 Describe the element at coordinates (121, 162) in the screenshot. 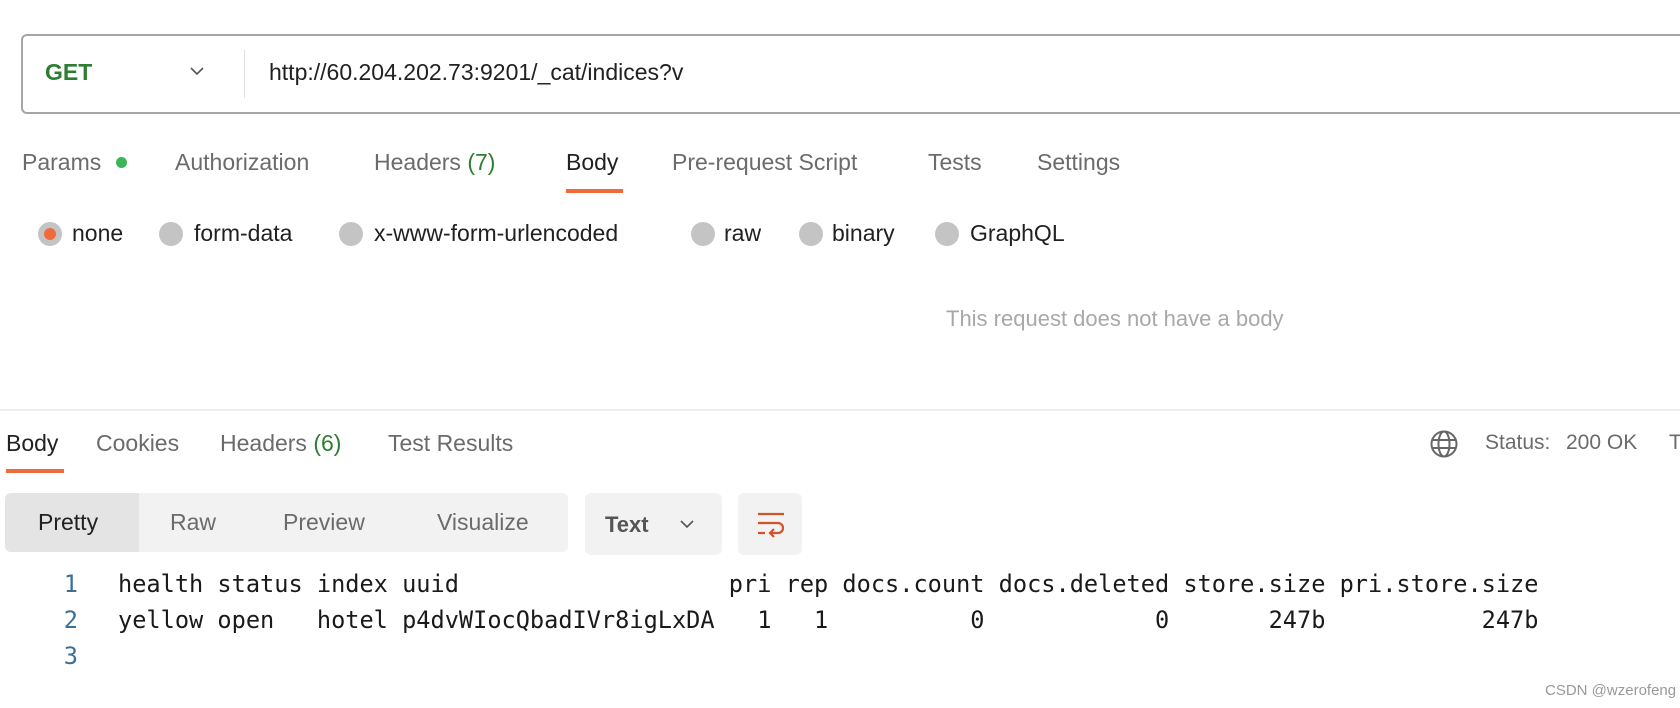

I see `params-indicator-dot` at that location.